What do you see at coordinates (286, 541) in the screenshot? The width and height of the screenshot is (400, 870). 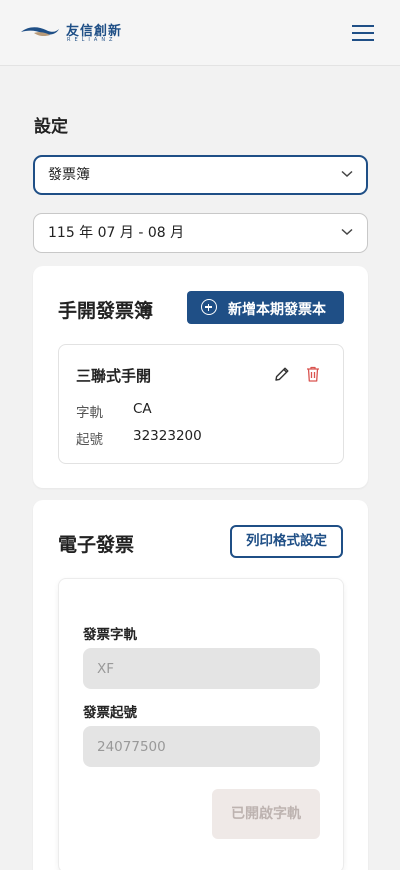 I see `print-format-settings-button: 列印格式設定` at bounding box center [286, 541].